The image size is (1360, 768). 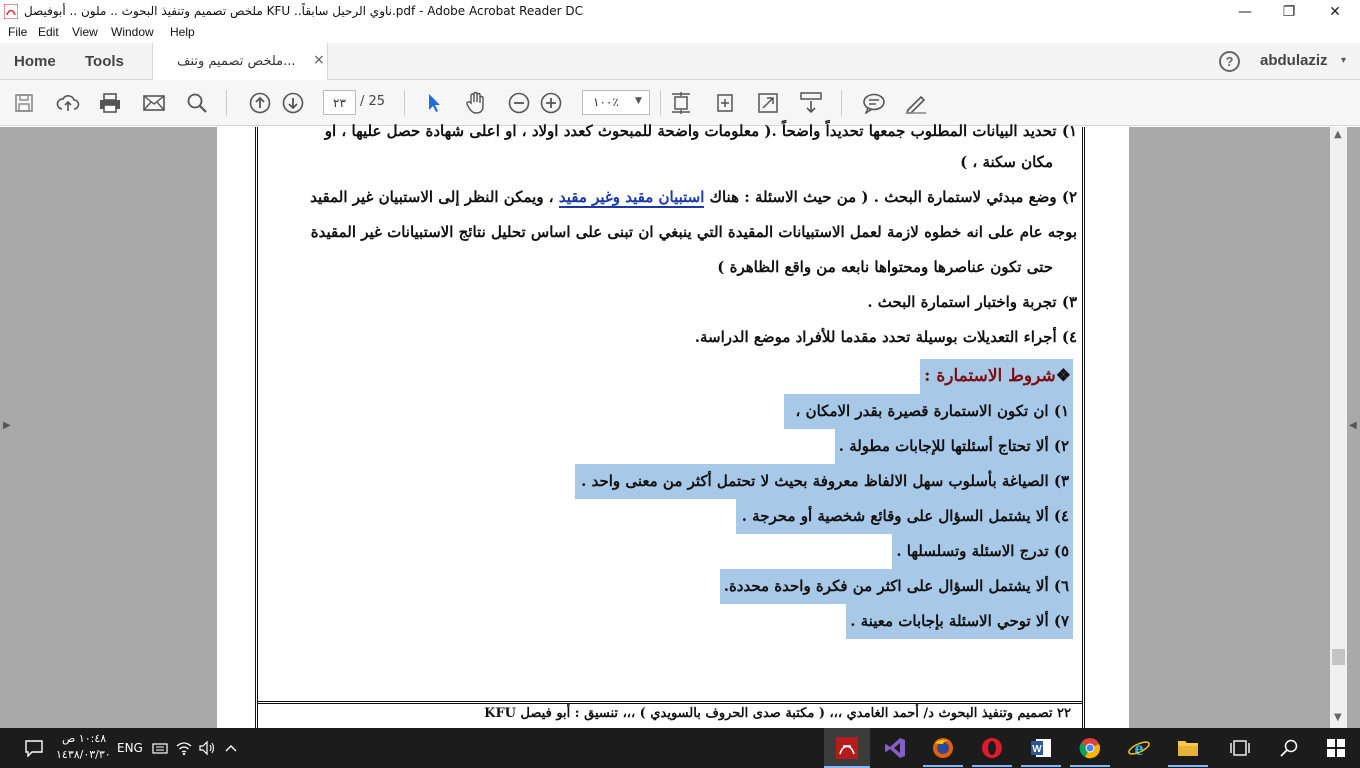 I want to click on tab-home: Home, so click(x=35, y=61).